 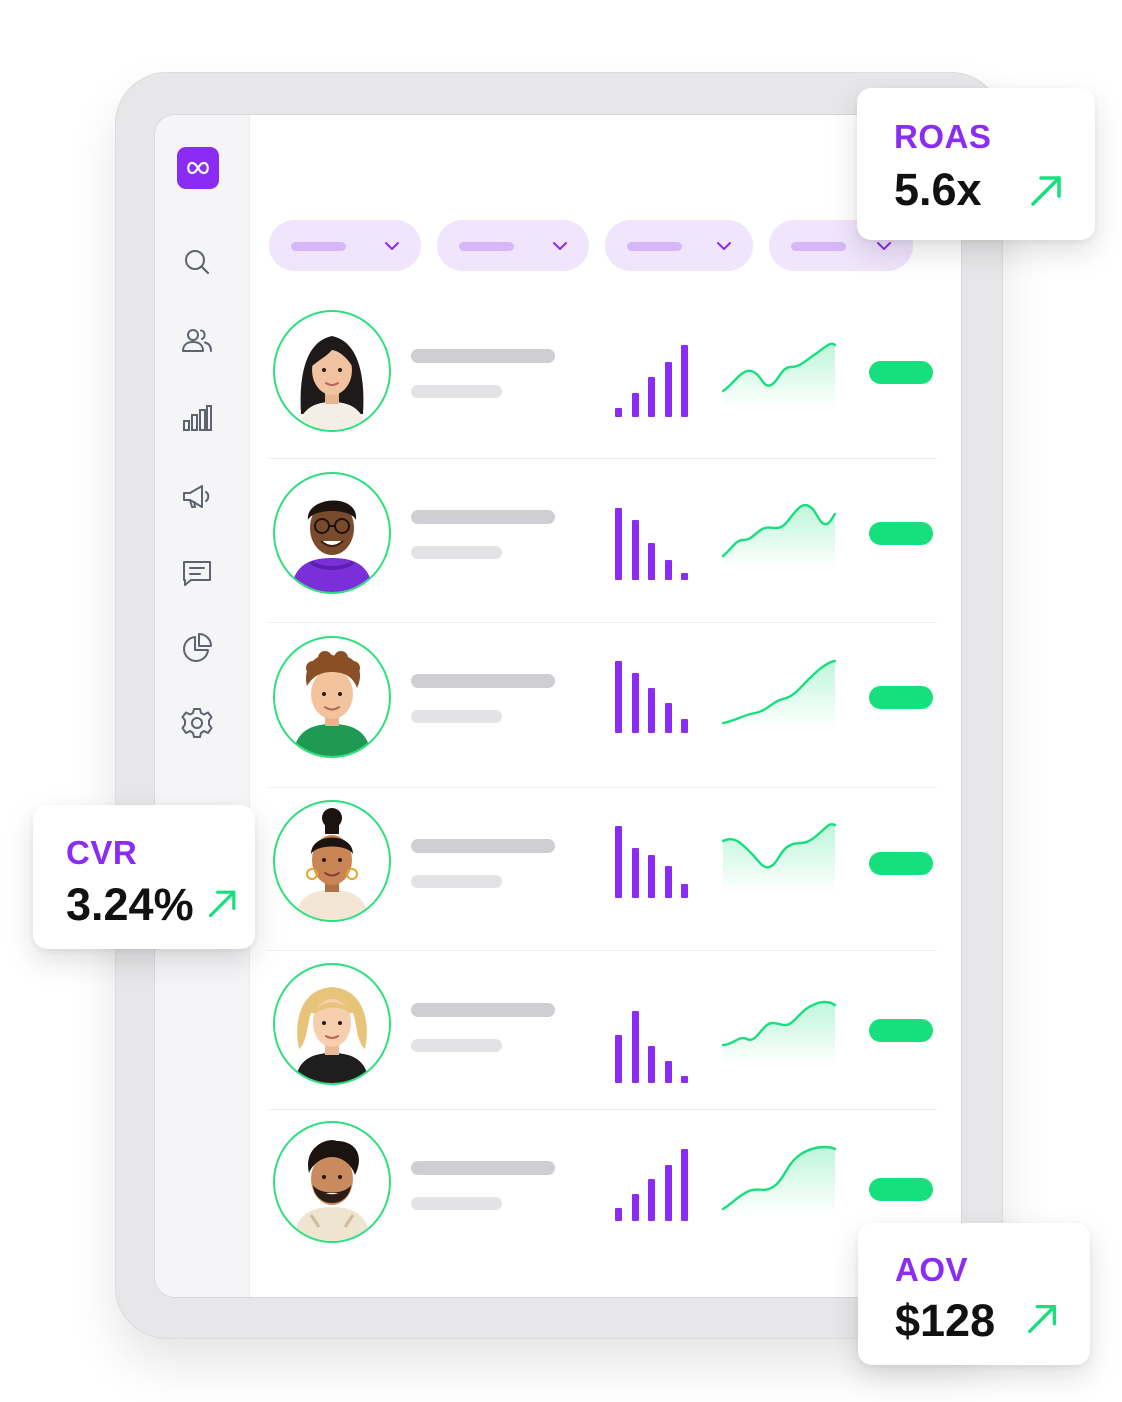 I want to click on sidebar, so click(x=202, y=706).